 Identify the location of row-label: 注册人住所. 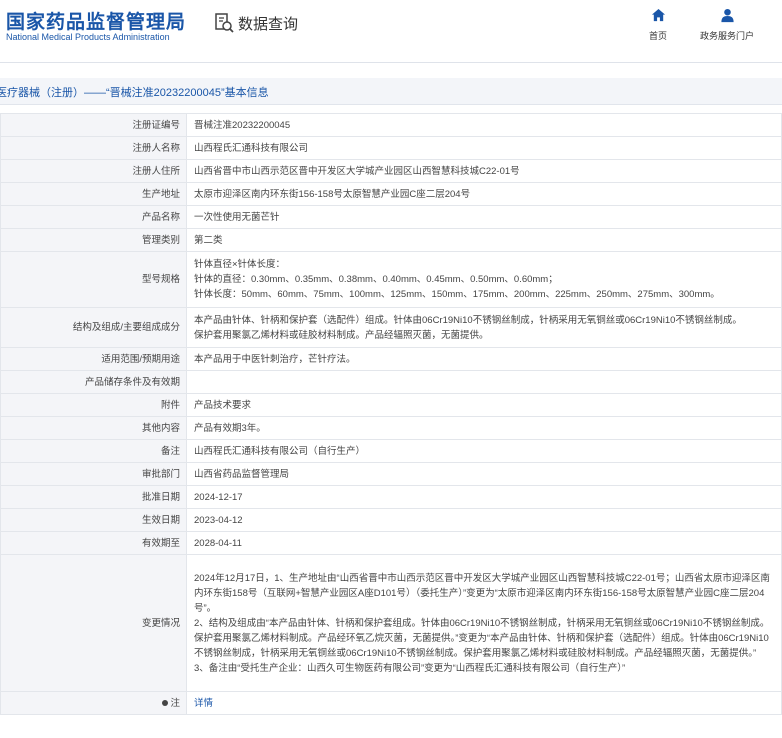
(93, 171).